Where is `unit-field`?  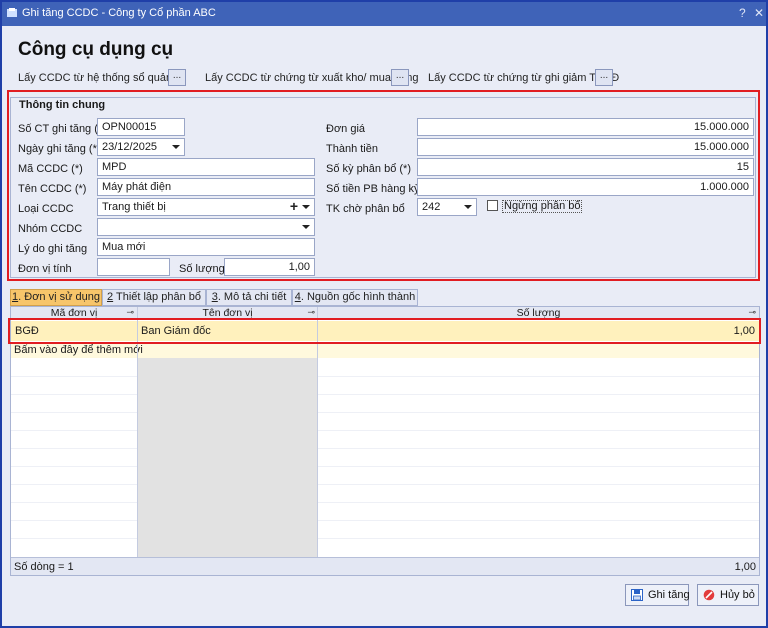 unit-field is located at coordinates (133, 267).